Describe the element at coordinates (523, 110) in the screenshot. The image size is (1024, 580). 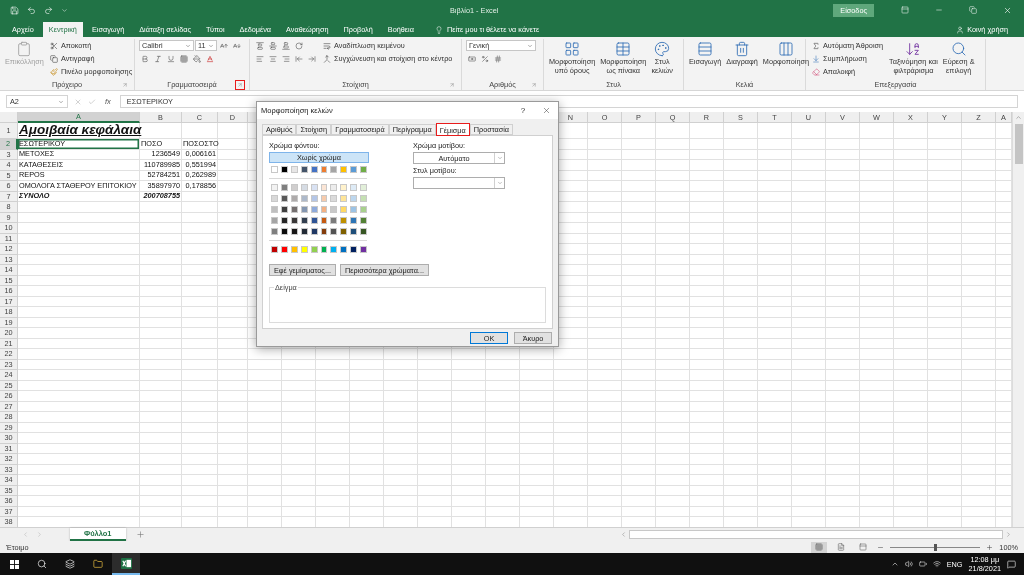
I see `help-button: ?` at that location.